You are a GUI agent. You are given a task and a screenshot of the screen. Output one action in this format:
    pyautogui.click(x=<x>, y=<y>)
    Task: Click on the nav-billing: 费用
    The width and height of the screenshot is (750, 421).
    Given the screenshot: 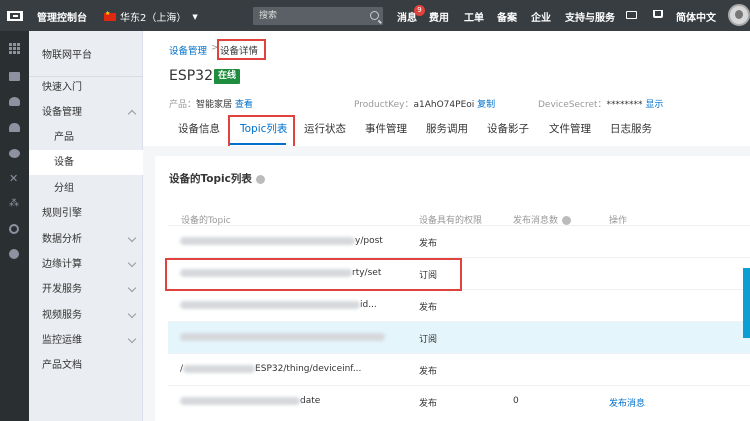 What is the action you would take?
    pyautogui.click(x=439, y=16)
    